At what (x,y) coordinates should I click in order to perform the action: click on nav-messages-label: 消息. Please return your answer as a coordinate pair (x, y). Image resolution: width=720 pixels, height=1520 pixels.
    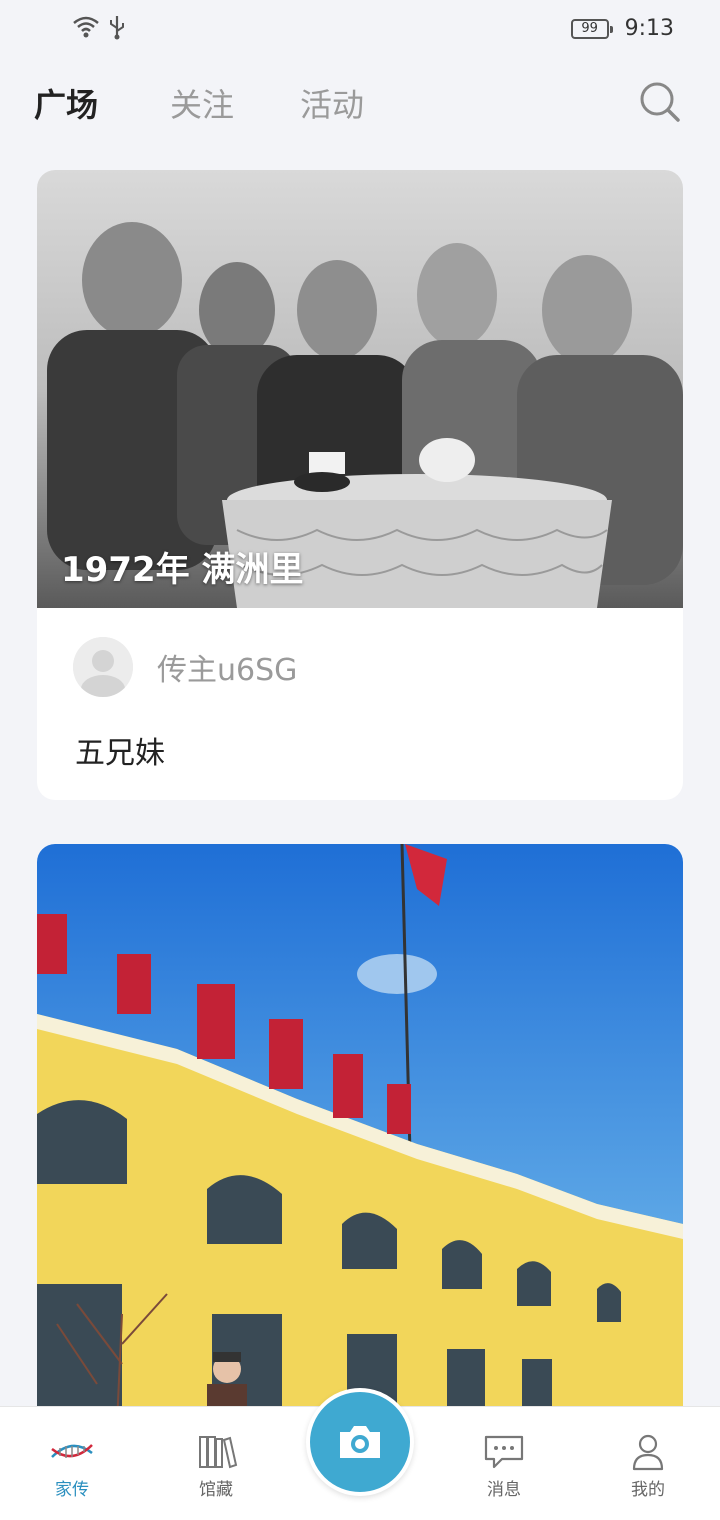
    Looking at the image, I should click on (504, 1490).